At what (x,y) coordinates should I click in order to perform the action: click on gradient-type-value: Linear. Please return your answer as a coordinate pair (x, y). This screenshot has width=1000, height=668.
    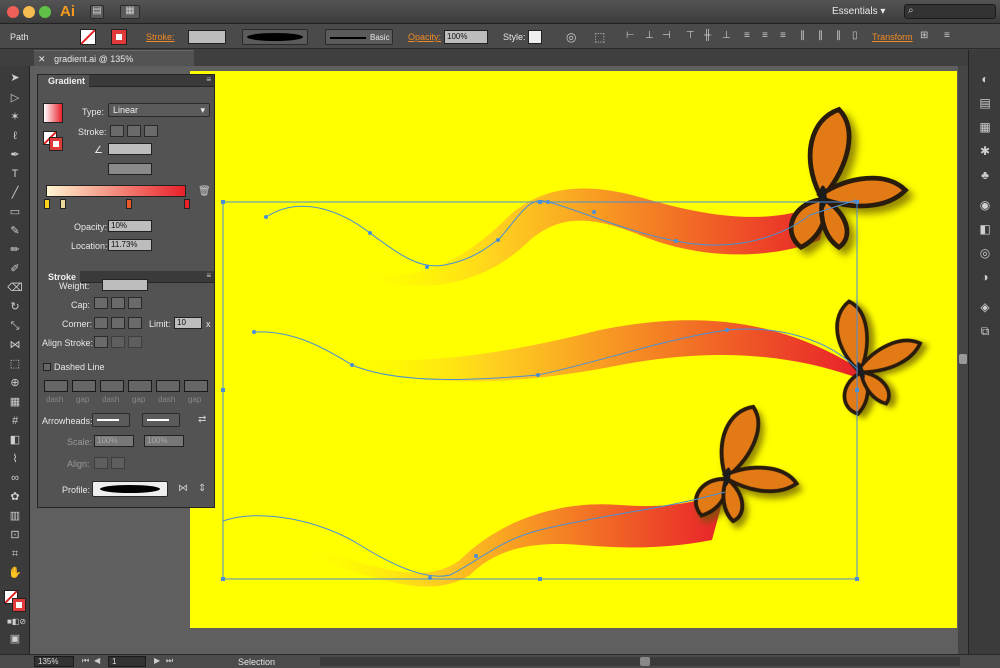
    Looking at the image, I should click on (126, 110).